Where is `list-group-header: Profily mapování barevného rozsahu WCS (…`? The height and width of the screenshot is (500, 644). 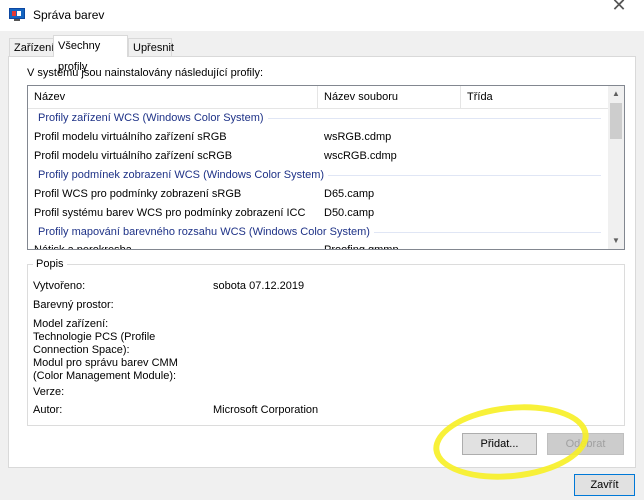 list-group-header: Profily mapování barevného rozsahu WCS (… is located at coordinates (318, 232).